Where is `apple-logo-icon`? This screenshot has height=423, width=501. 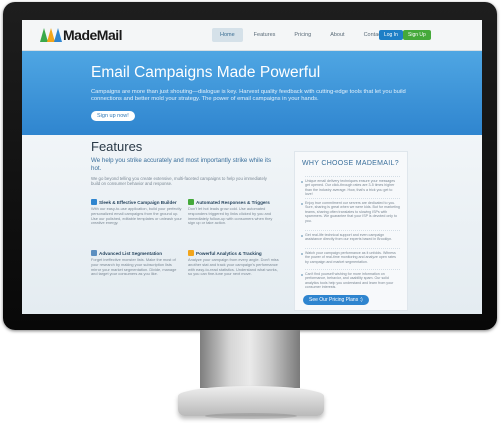
apple-logo-icon is located at coordinates (252, 323).